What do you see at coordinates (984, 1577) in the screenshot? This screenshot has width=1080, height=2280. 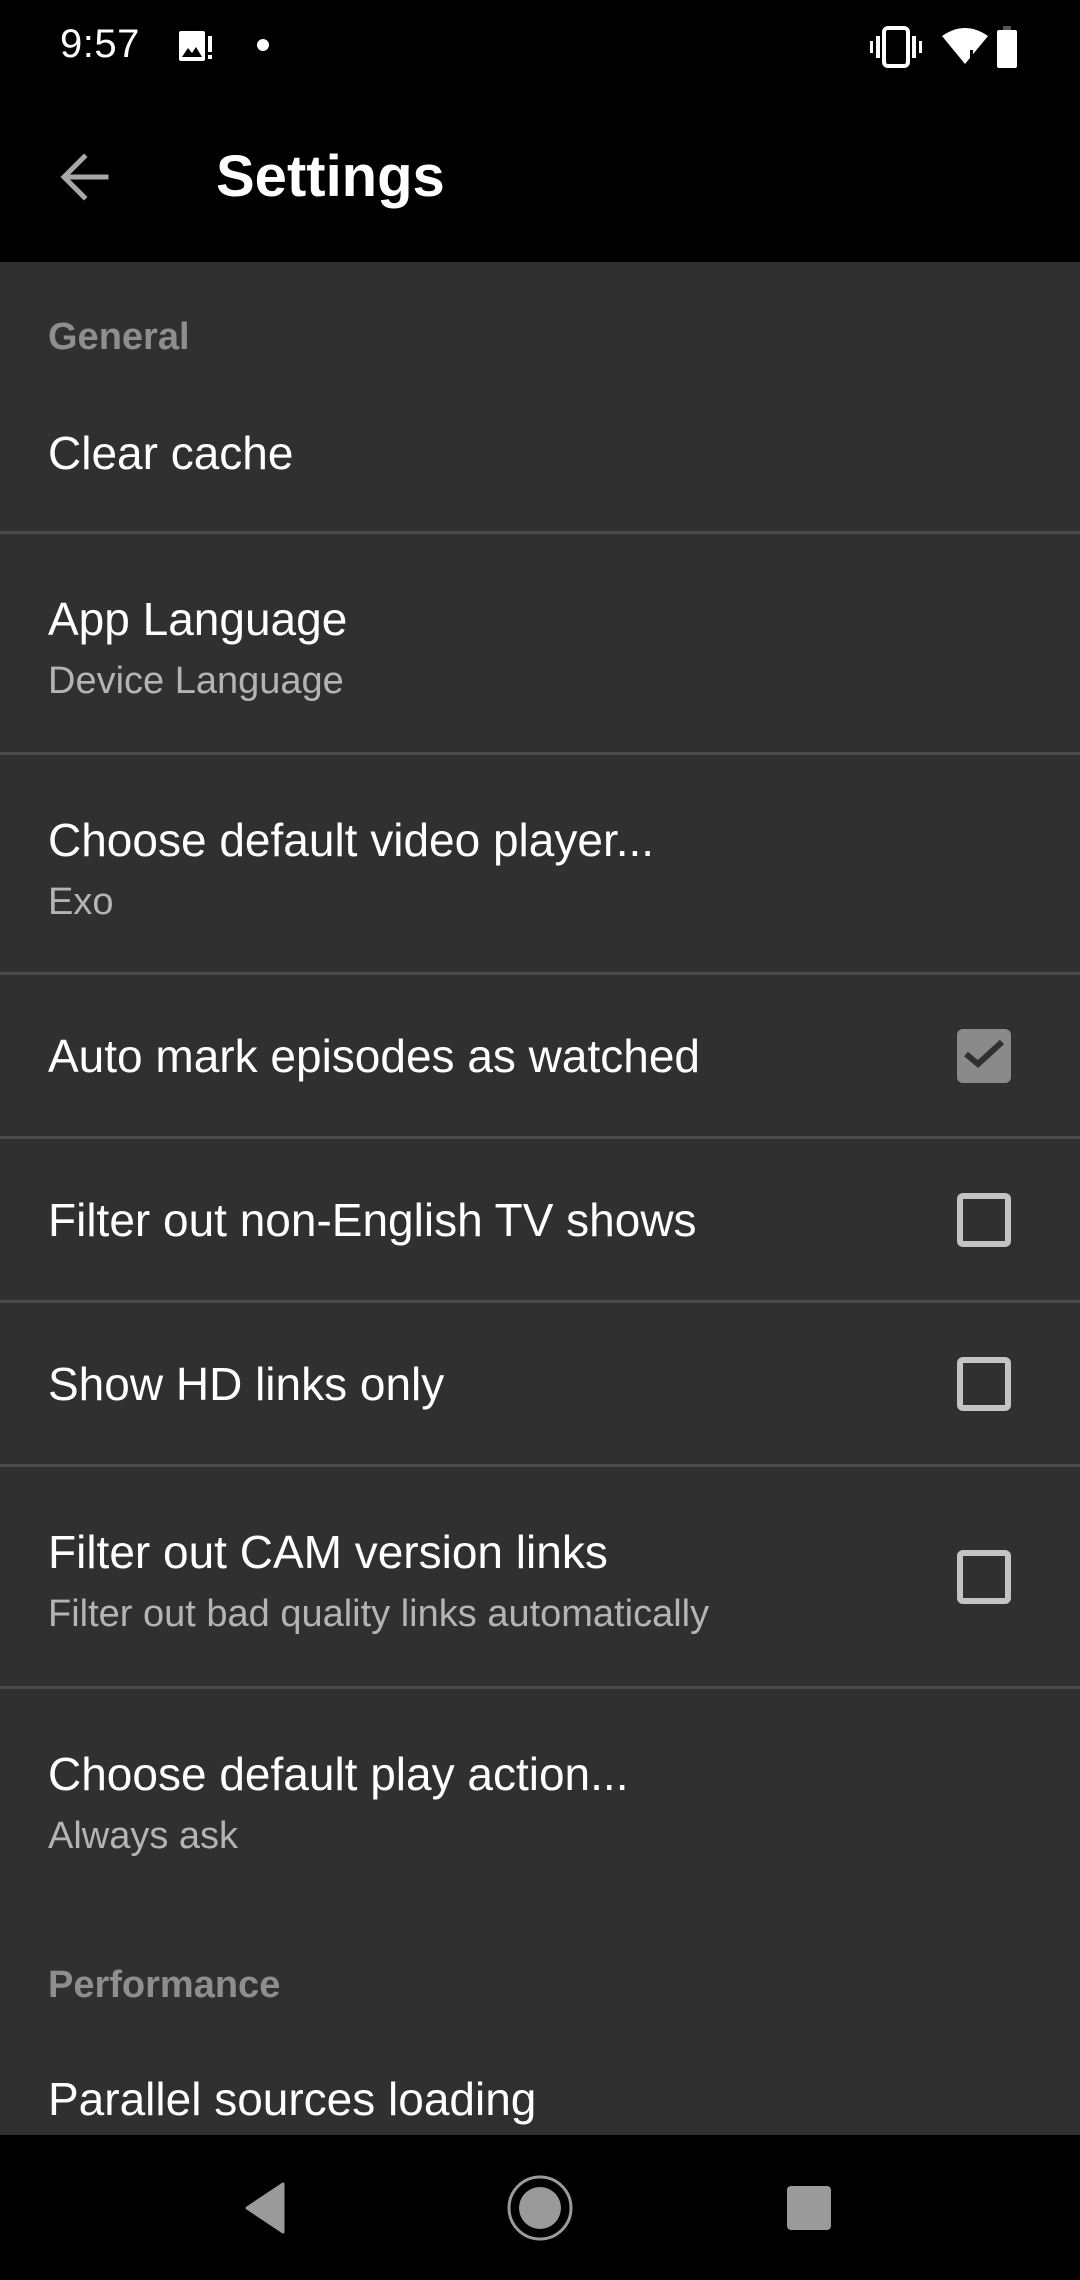 I see `filter-cam-links-checkbox` at bounding box center [984, 1577].